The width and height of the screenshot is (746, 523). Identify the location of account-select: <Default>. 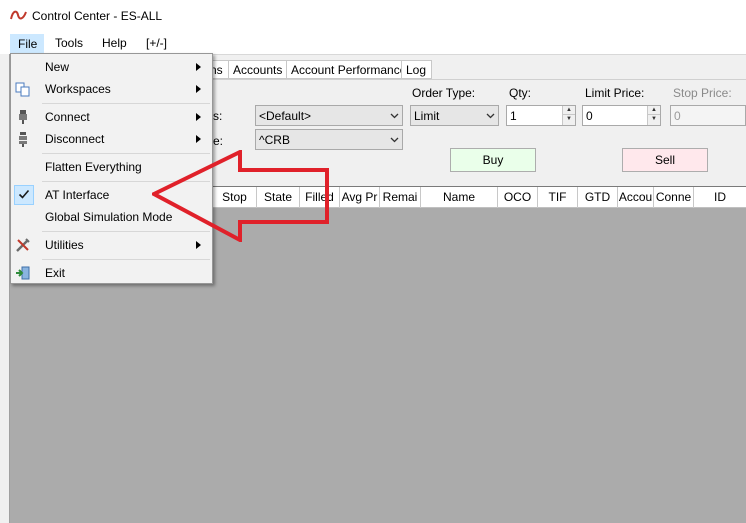
(329, 115).